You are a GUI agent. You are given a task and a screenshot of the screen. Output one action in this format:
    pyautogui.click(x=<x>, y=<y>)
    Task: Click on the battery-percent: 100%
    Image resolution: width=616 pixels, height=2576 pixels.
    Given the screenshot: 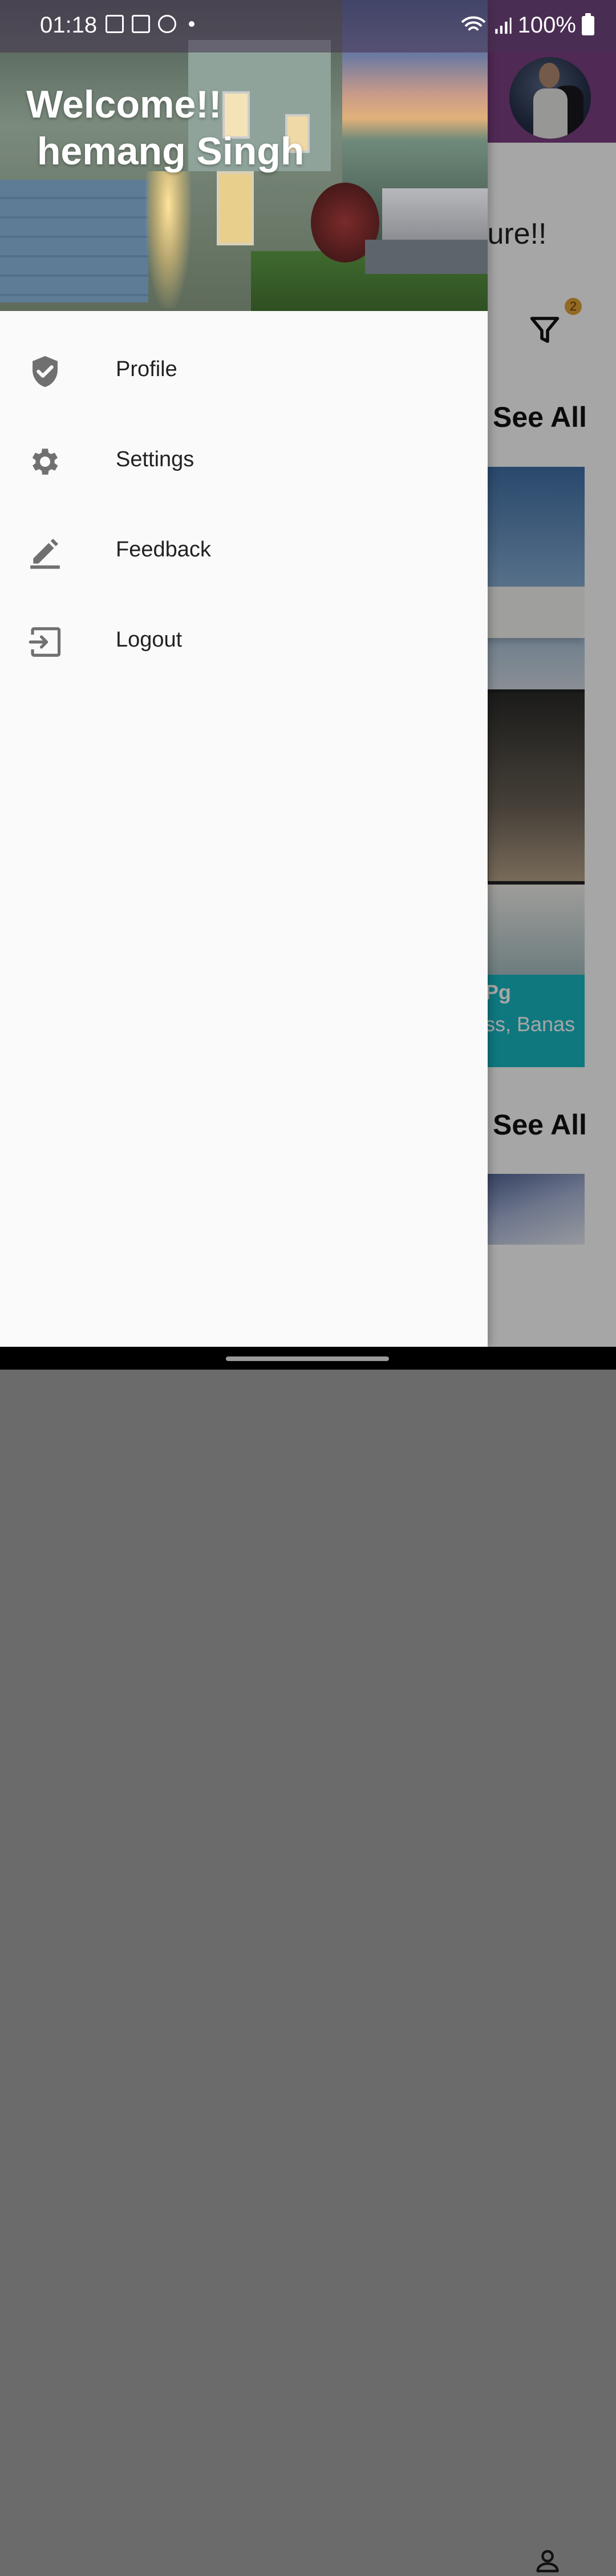 What is the action you would take?
    pyautogui.click(x=547, y=25)
    